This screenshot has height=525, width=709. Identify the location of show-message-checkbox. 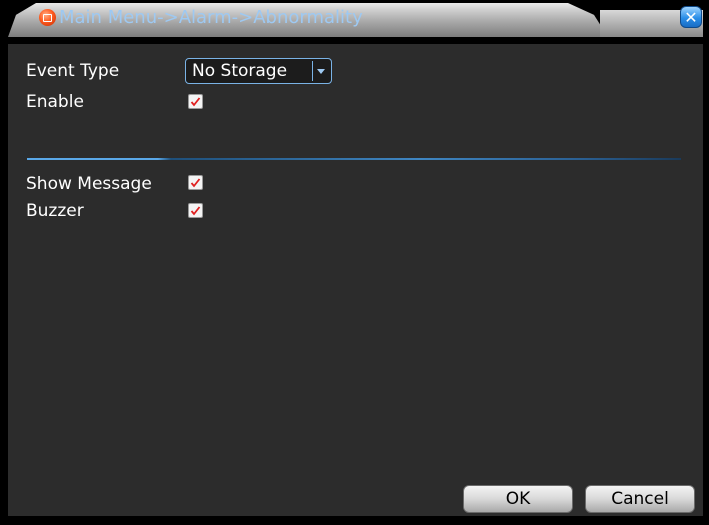
(195, 182).